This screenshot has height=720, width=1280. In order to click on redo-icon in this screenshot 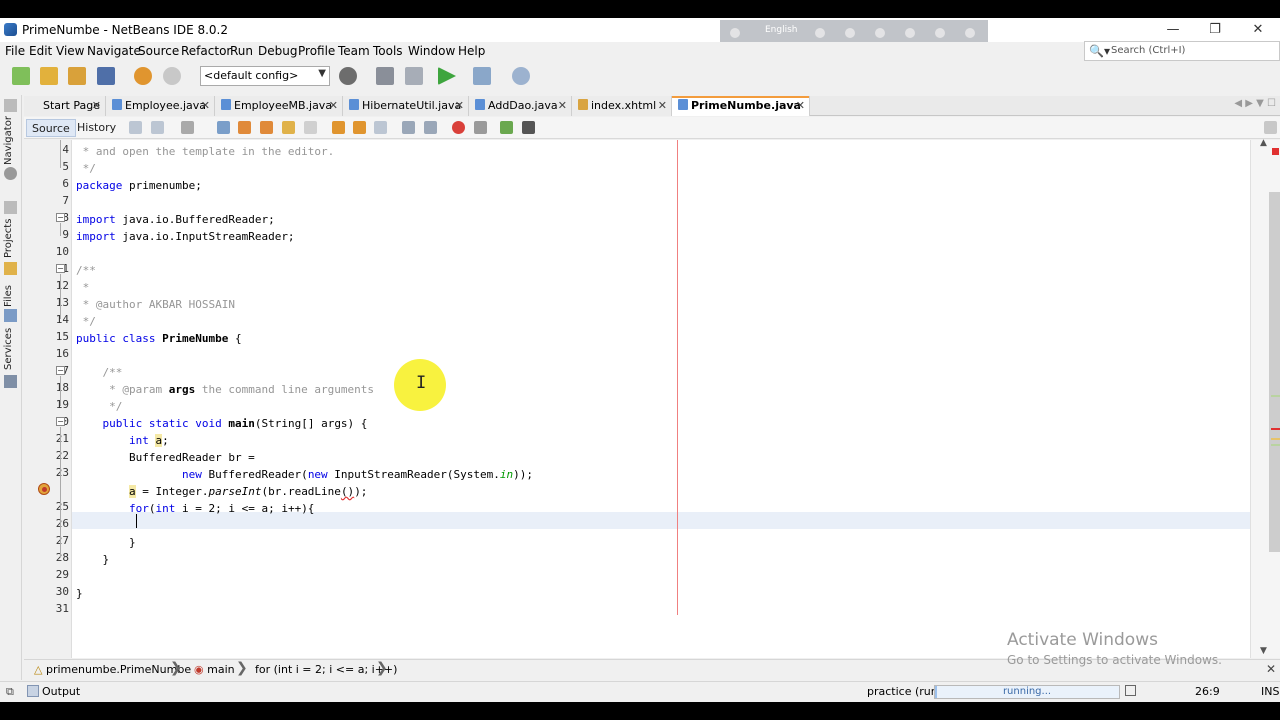, I will do `click(172, 76)`.